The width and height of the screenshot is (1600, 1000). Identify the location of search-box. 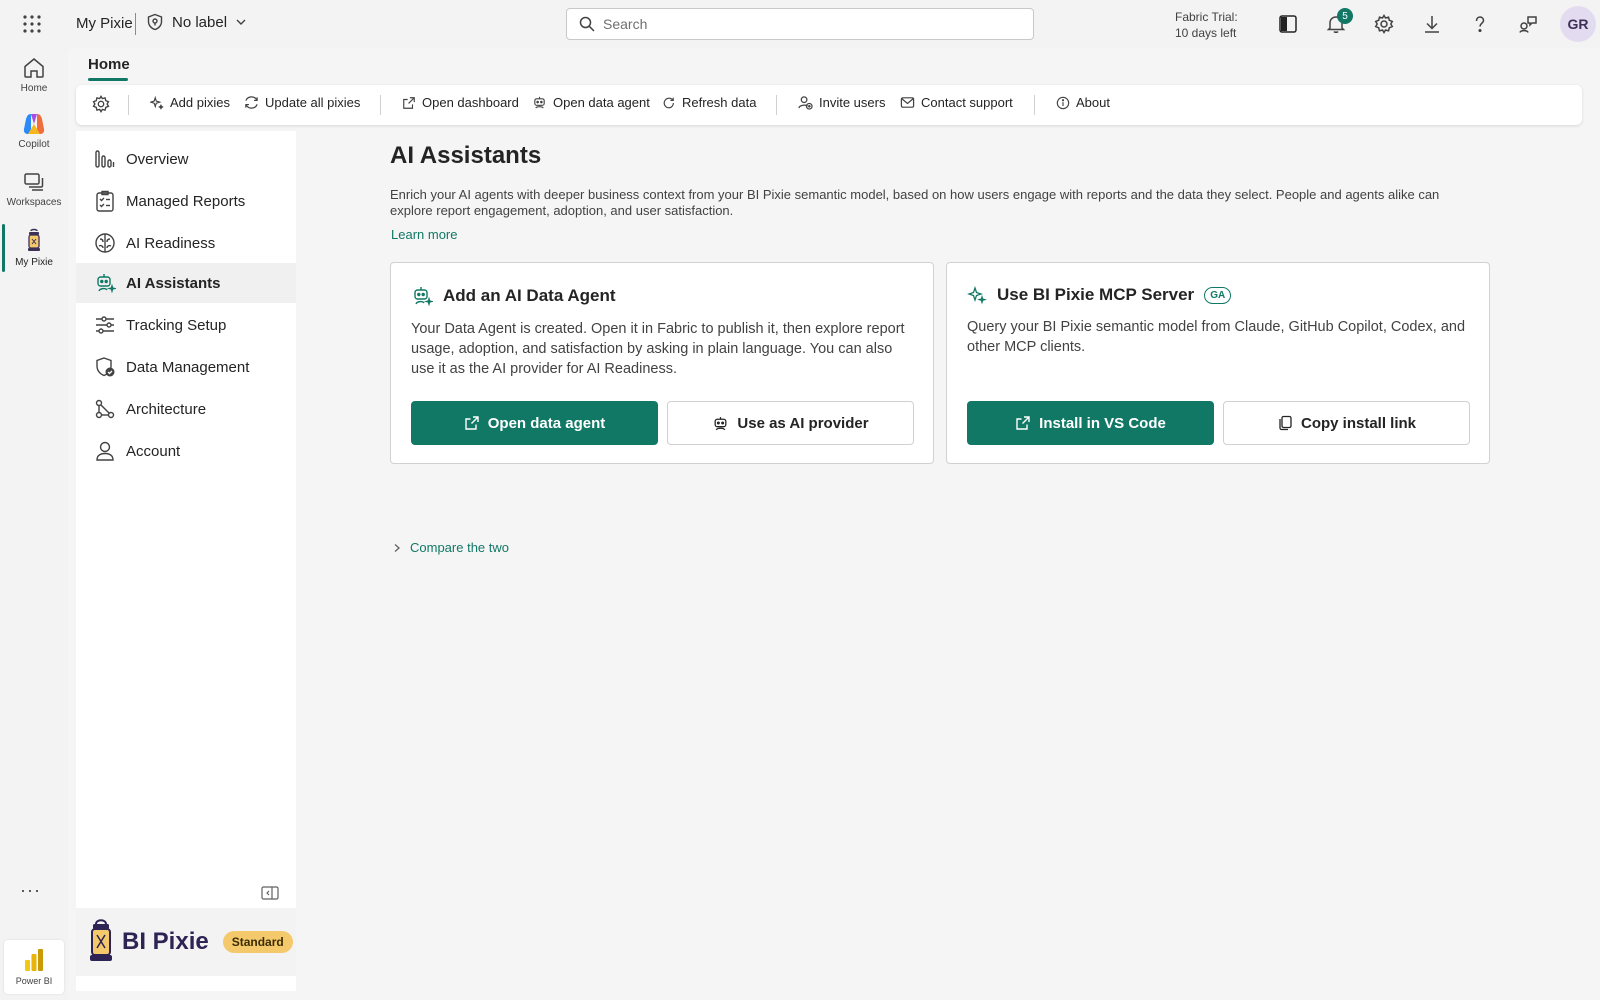
(800, 24).